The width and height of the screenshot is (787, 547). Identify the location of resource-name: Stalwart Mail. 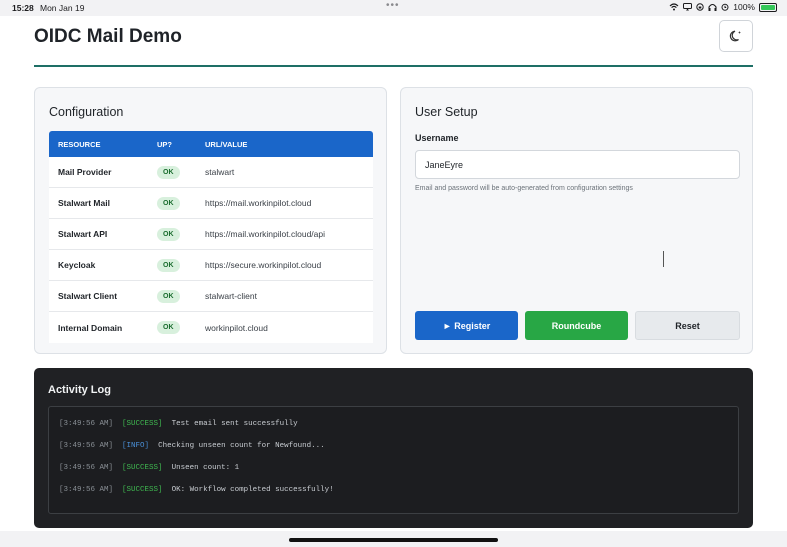
(84, 203).